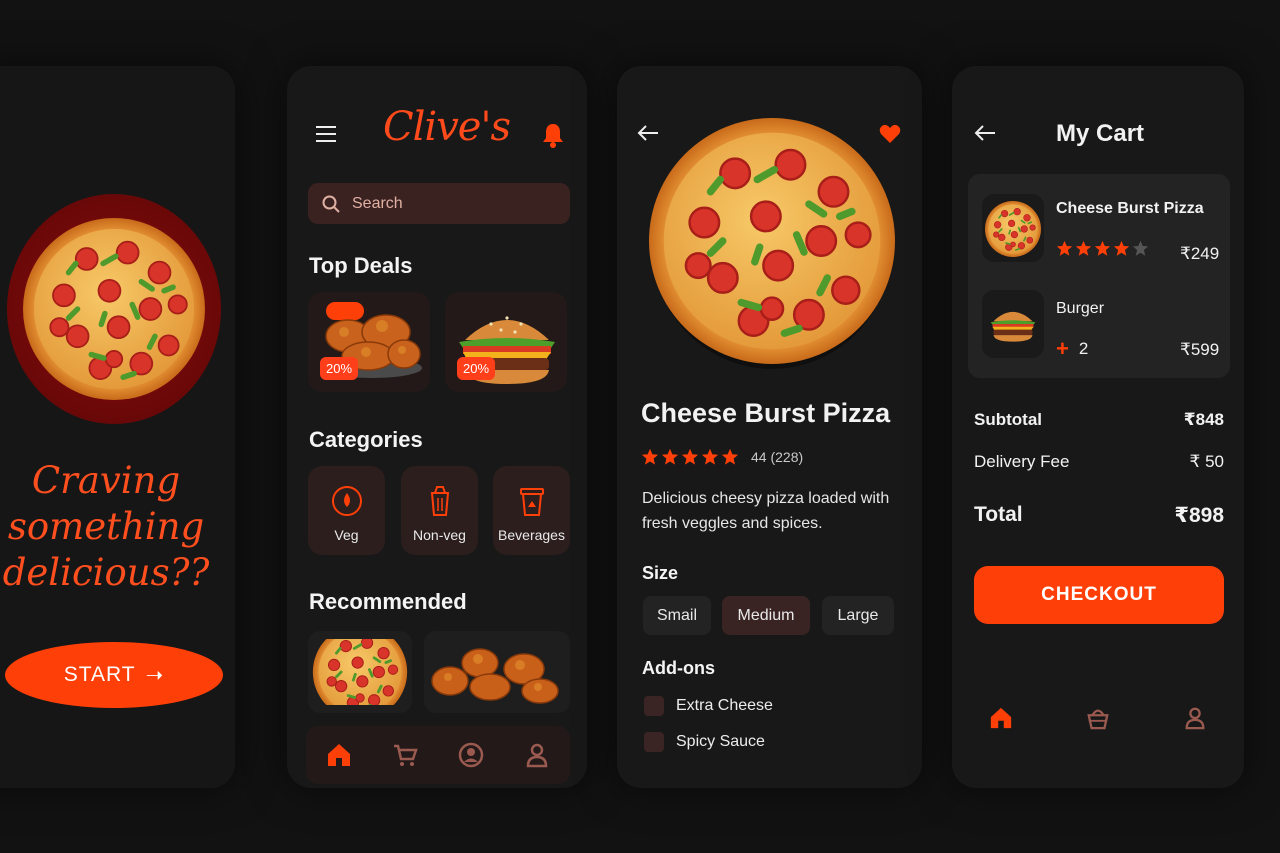 Image resolution: width=1280 pixels, height=853 pixels. What do you see at coordinates (1099, 595) in the screenshot?
I see `checkout-button: CHECKOUT` at bounding box center [1099, 595].